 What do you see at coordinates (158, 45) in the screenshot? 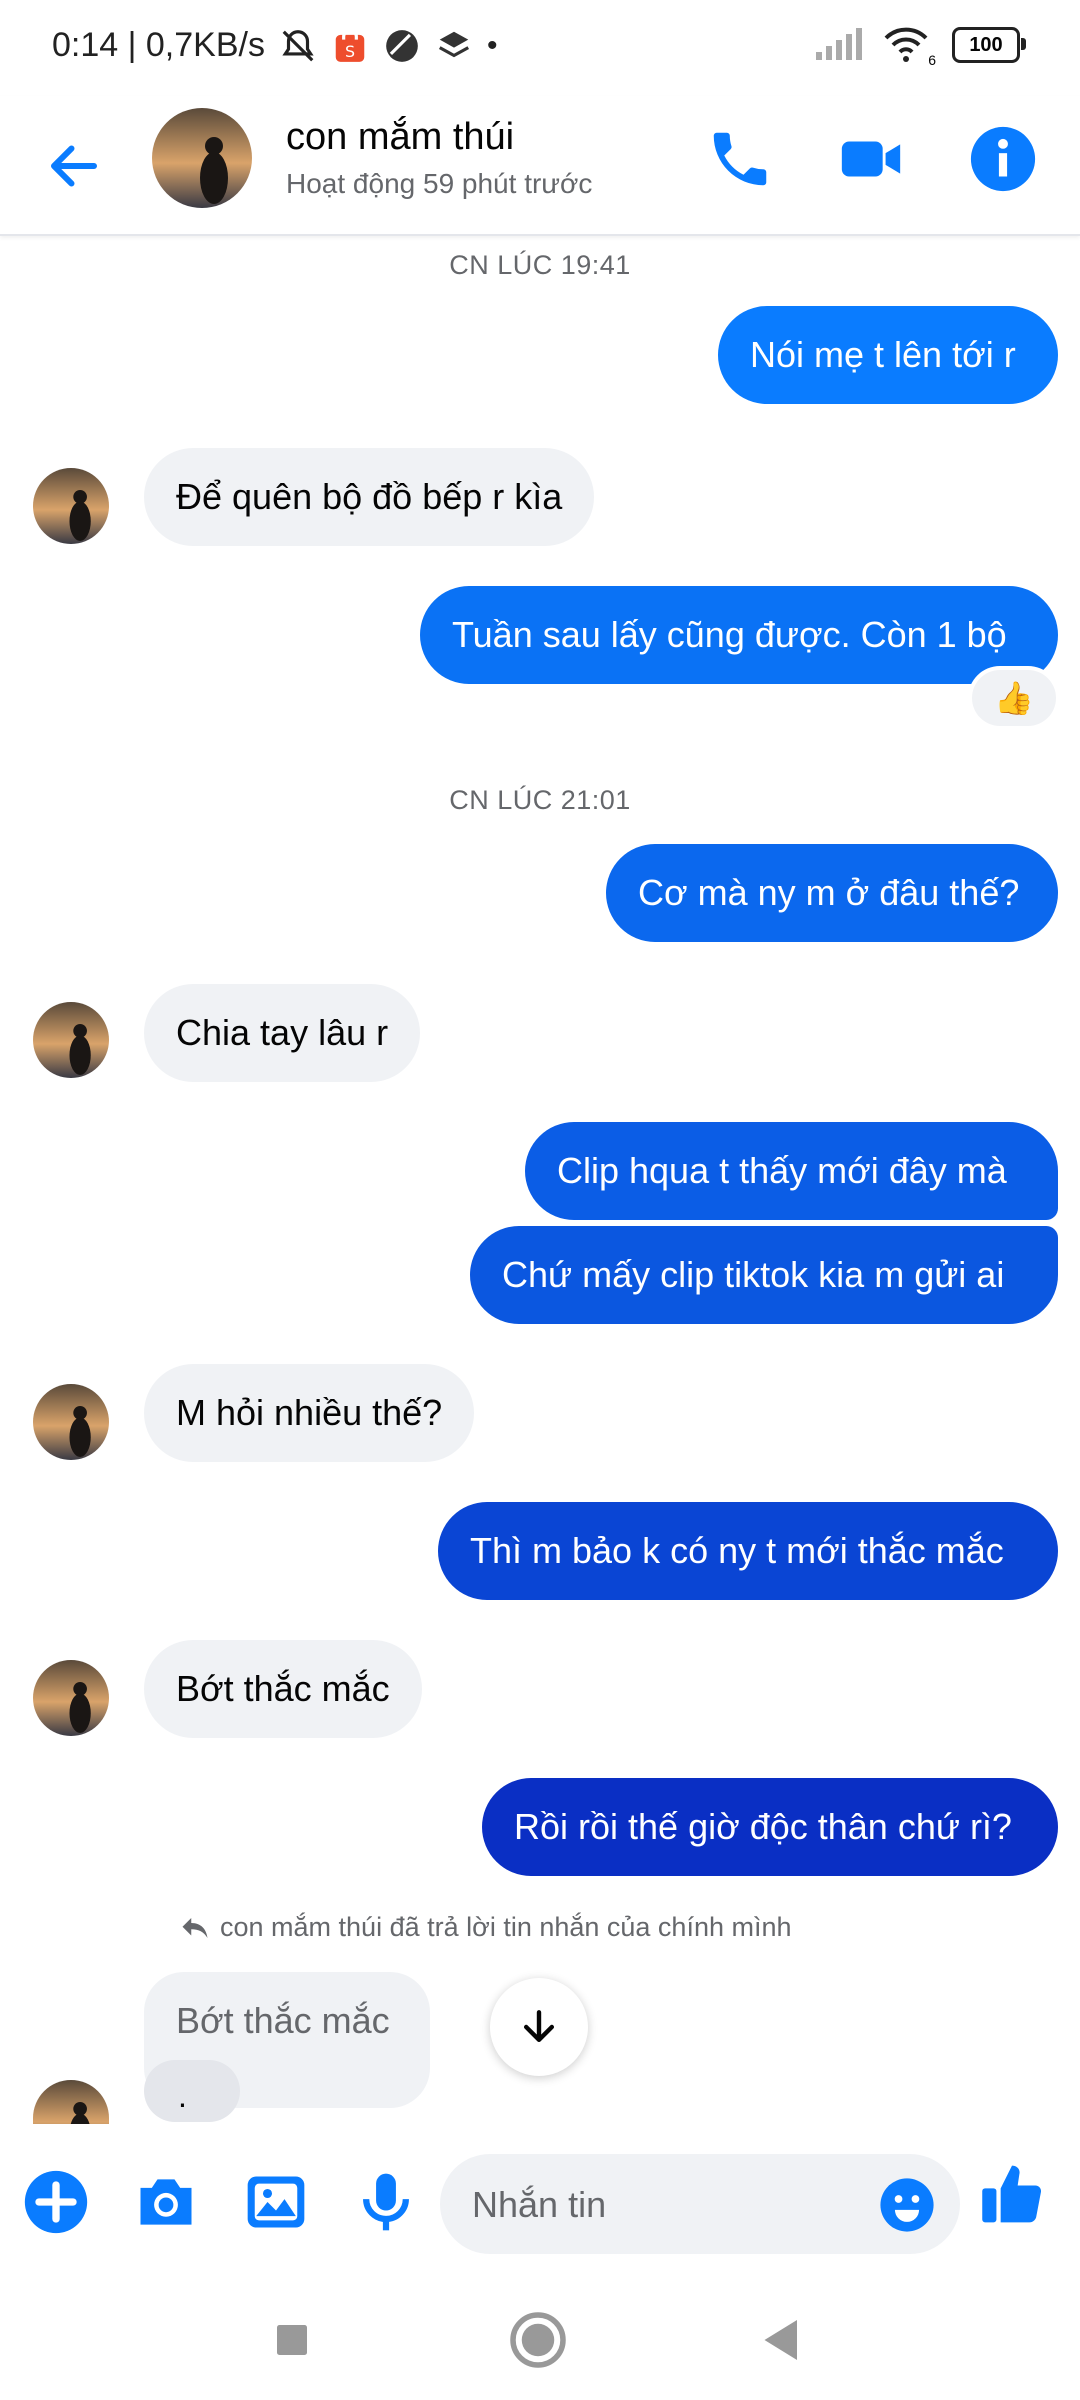
I see `status-time: 0:14 | 0,7KB/s` at bounding box center [158, 45].